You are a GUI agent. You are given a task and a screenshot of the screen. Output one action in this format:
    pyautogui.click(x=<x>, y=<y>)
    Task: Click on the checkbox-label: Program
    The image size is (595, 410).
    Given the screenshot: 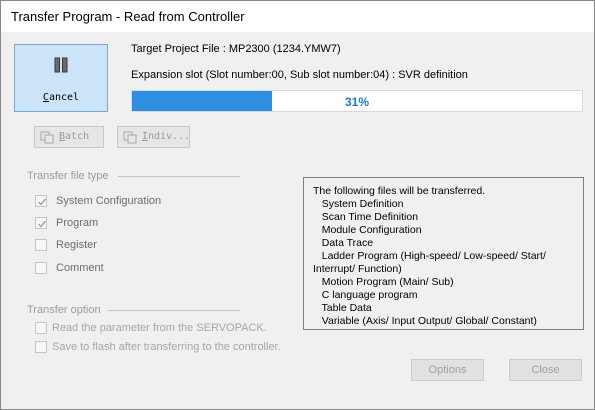 What is the action you would take?
    pyautogui.click(x=77, y=223)
    